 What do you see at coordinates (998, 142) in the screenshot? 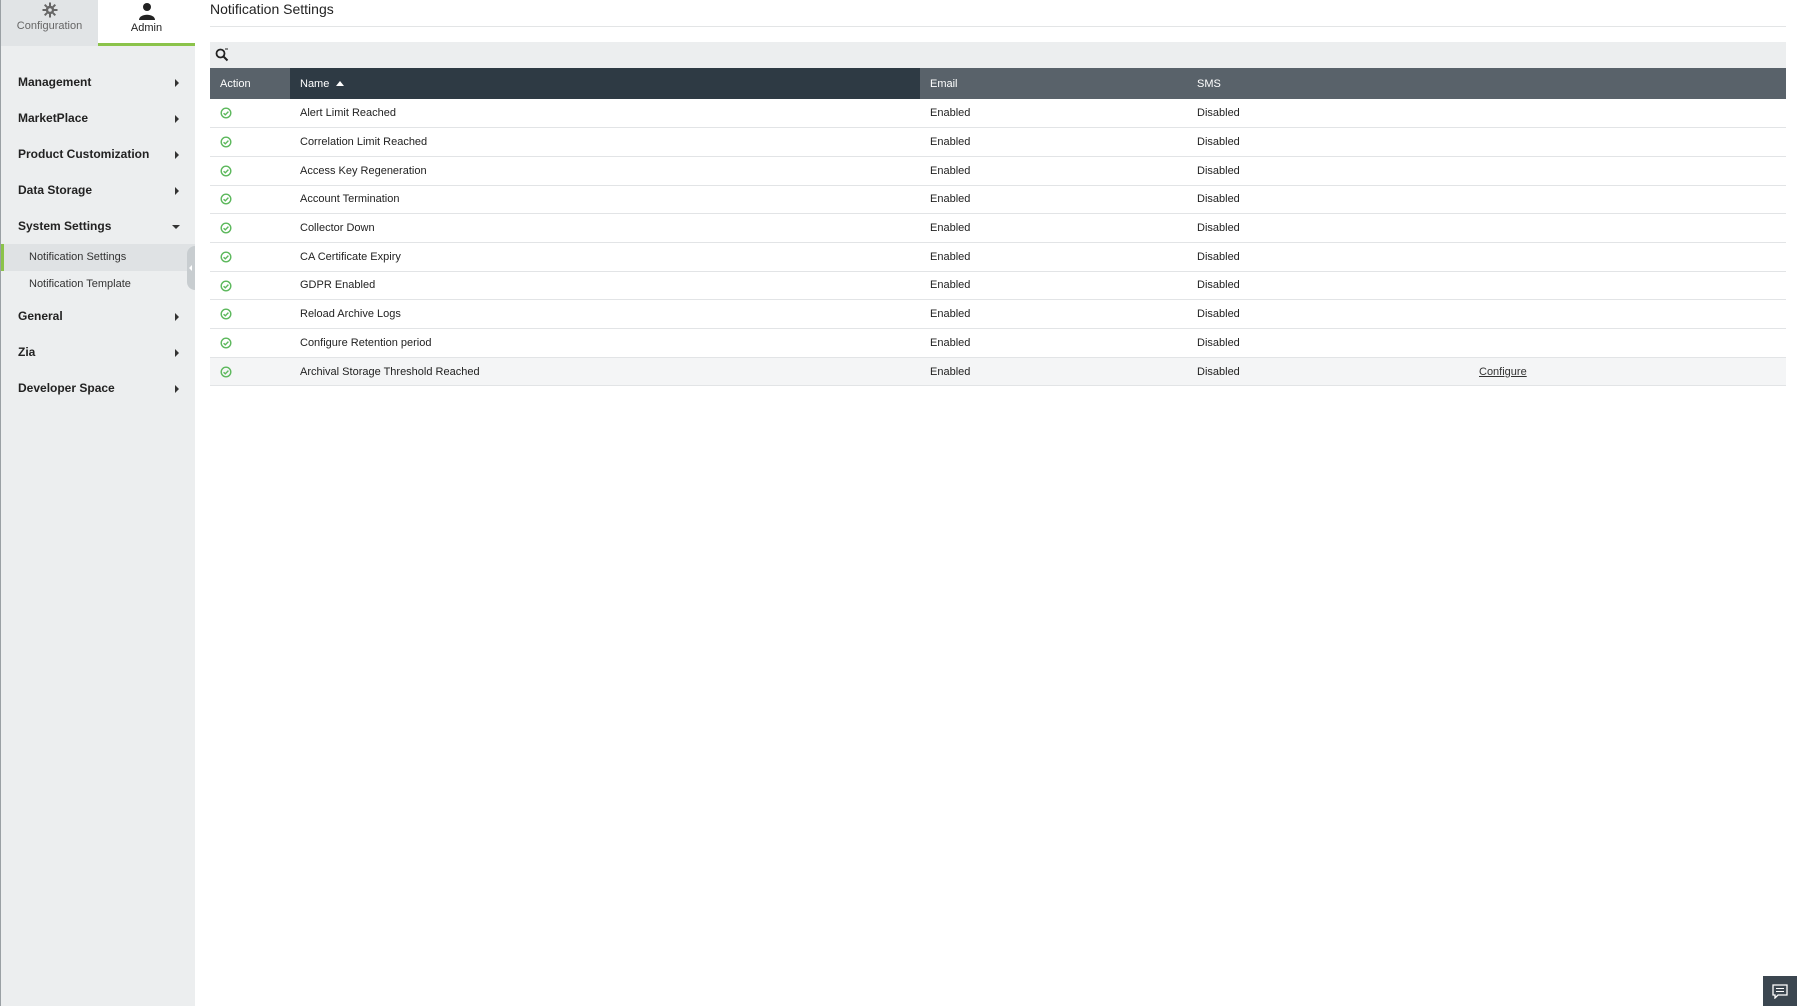
I see `table-row: Correlation Limit Reached Enabled Disabled` at bounding box center [998, 142].